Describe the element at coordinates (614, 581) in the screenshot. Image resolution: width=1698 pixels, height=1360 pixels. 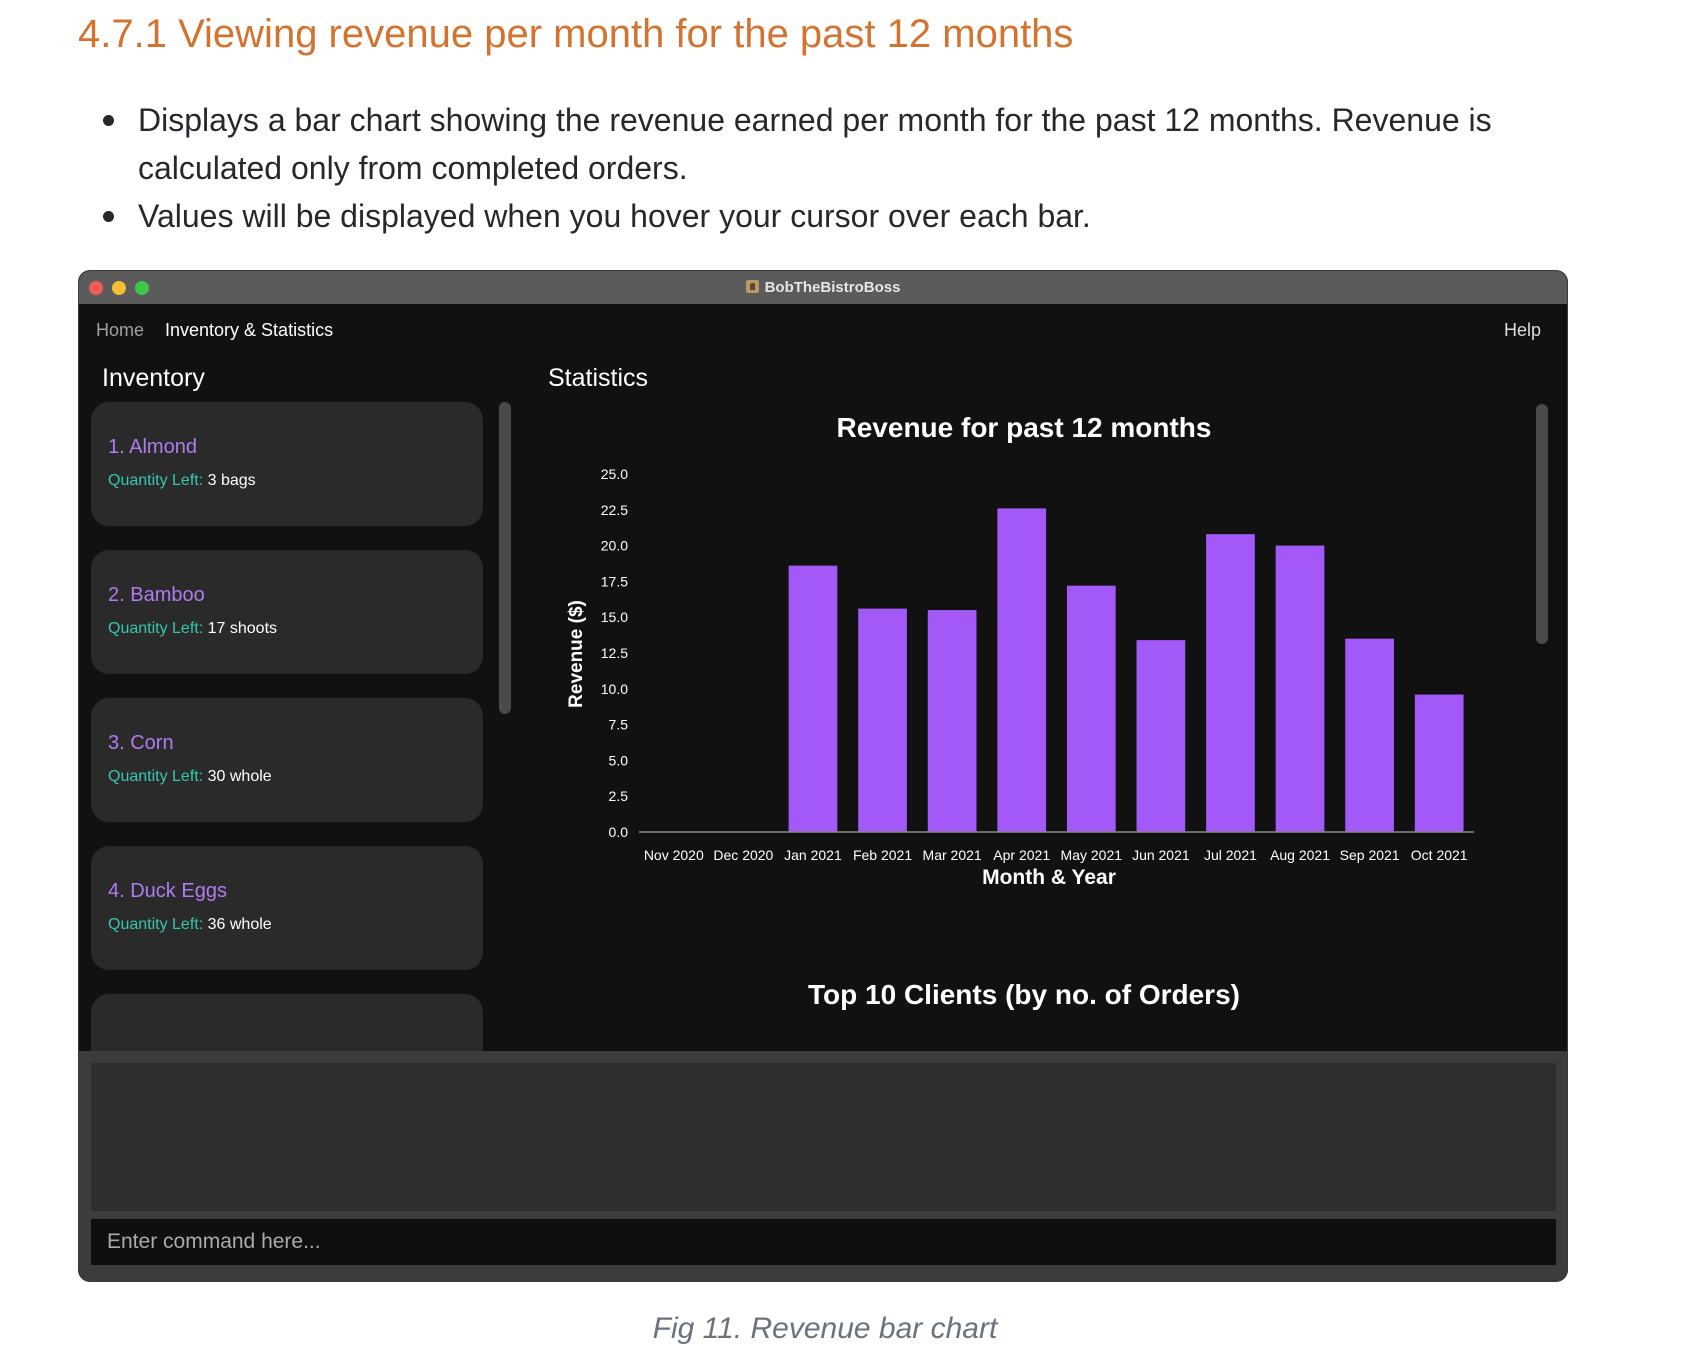
I see `y-tick-label: 17.5` at that location.